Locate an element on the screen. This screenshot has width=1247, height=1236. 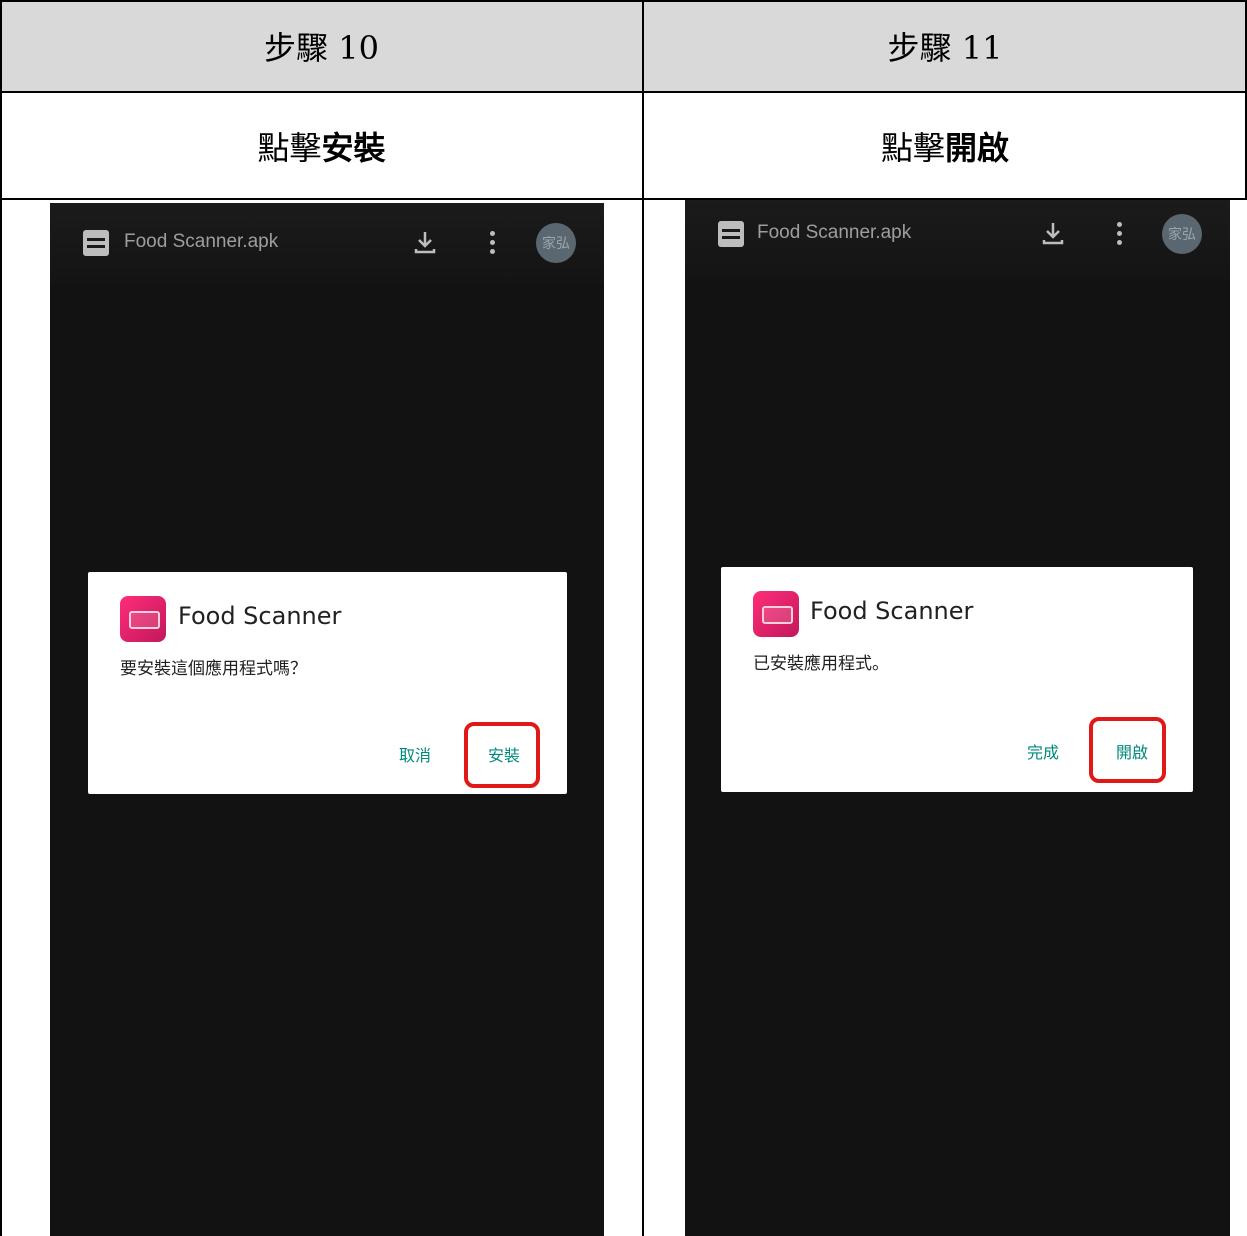
dialog-message: 要安裝這個應用程式嗎？ is located at coordinates (213, 669).